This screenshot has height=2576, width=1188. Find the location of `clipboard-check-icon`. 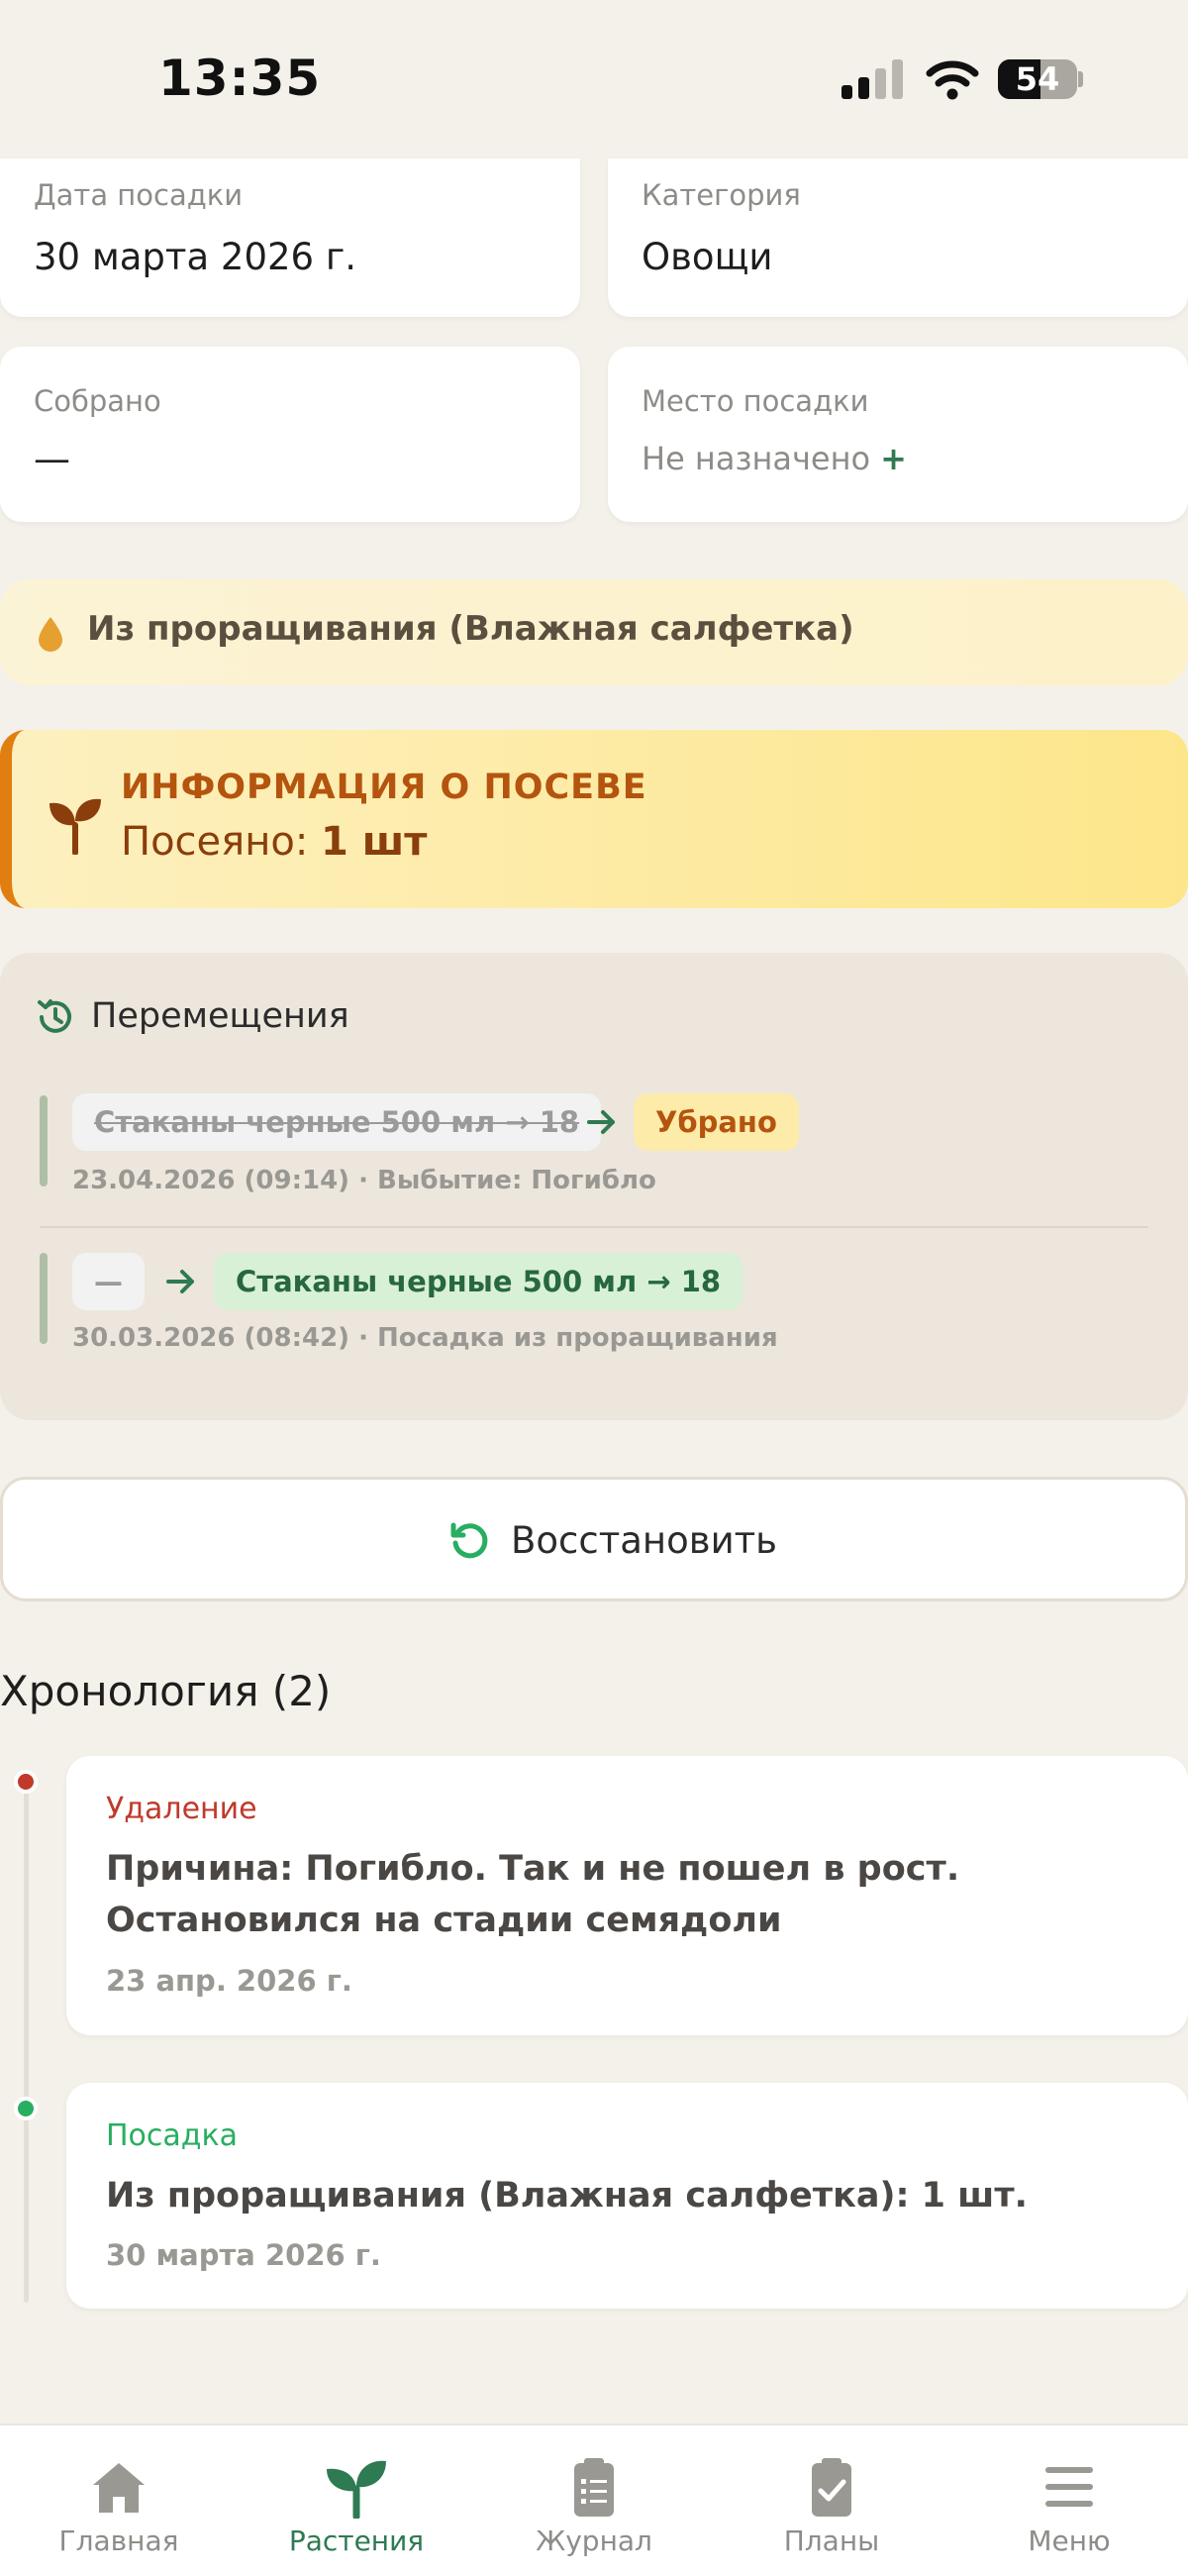

clipboard-check-icon is located at coordinates (831, 2487).